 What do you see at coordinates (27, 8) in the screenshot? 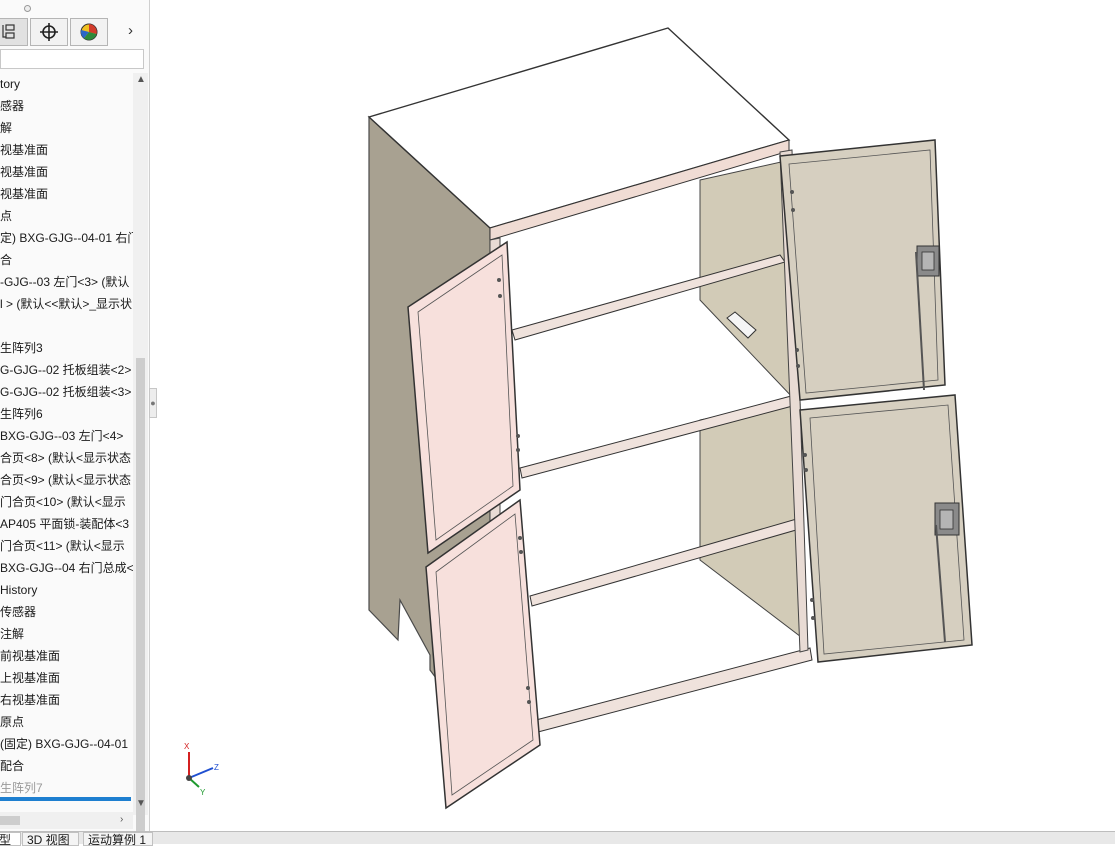
I see `panel-grip` at bounding box center [27, 8].